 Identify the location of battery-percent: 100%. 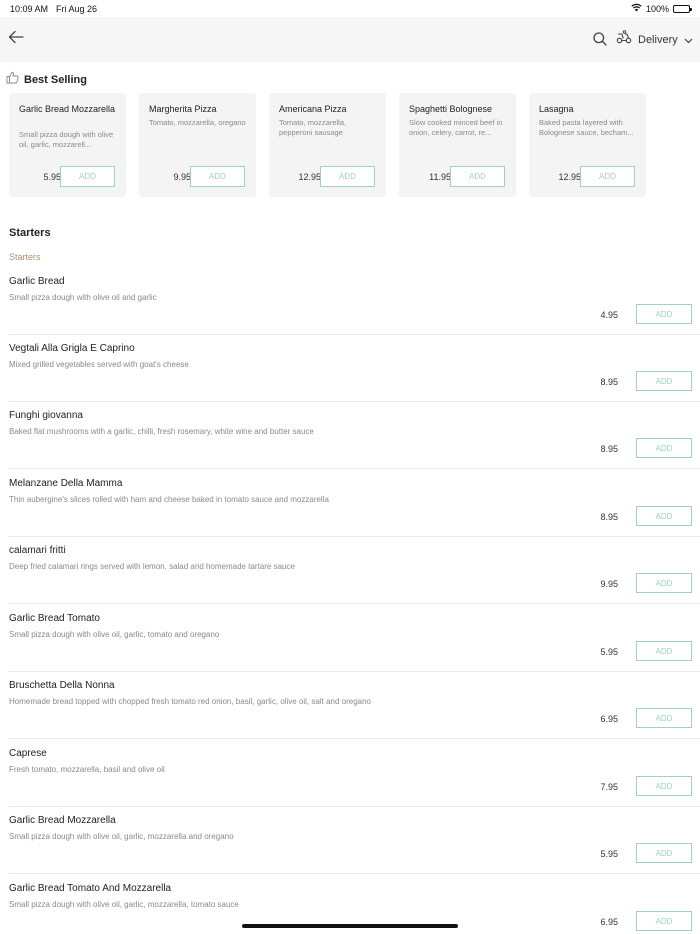
(657, 8).